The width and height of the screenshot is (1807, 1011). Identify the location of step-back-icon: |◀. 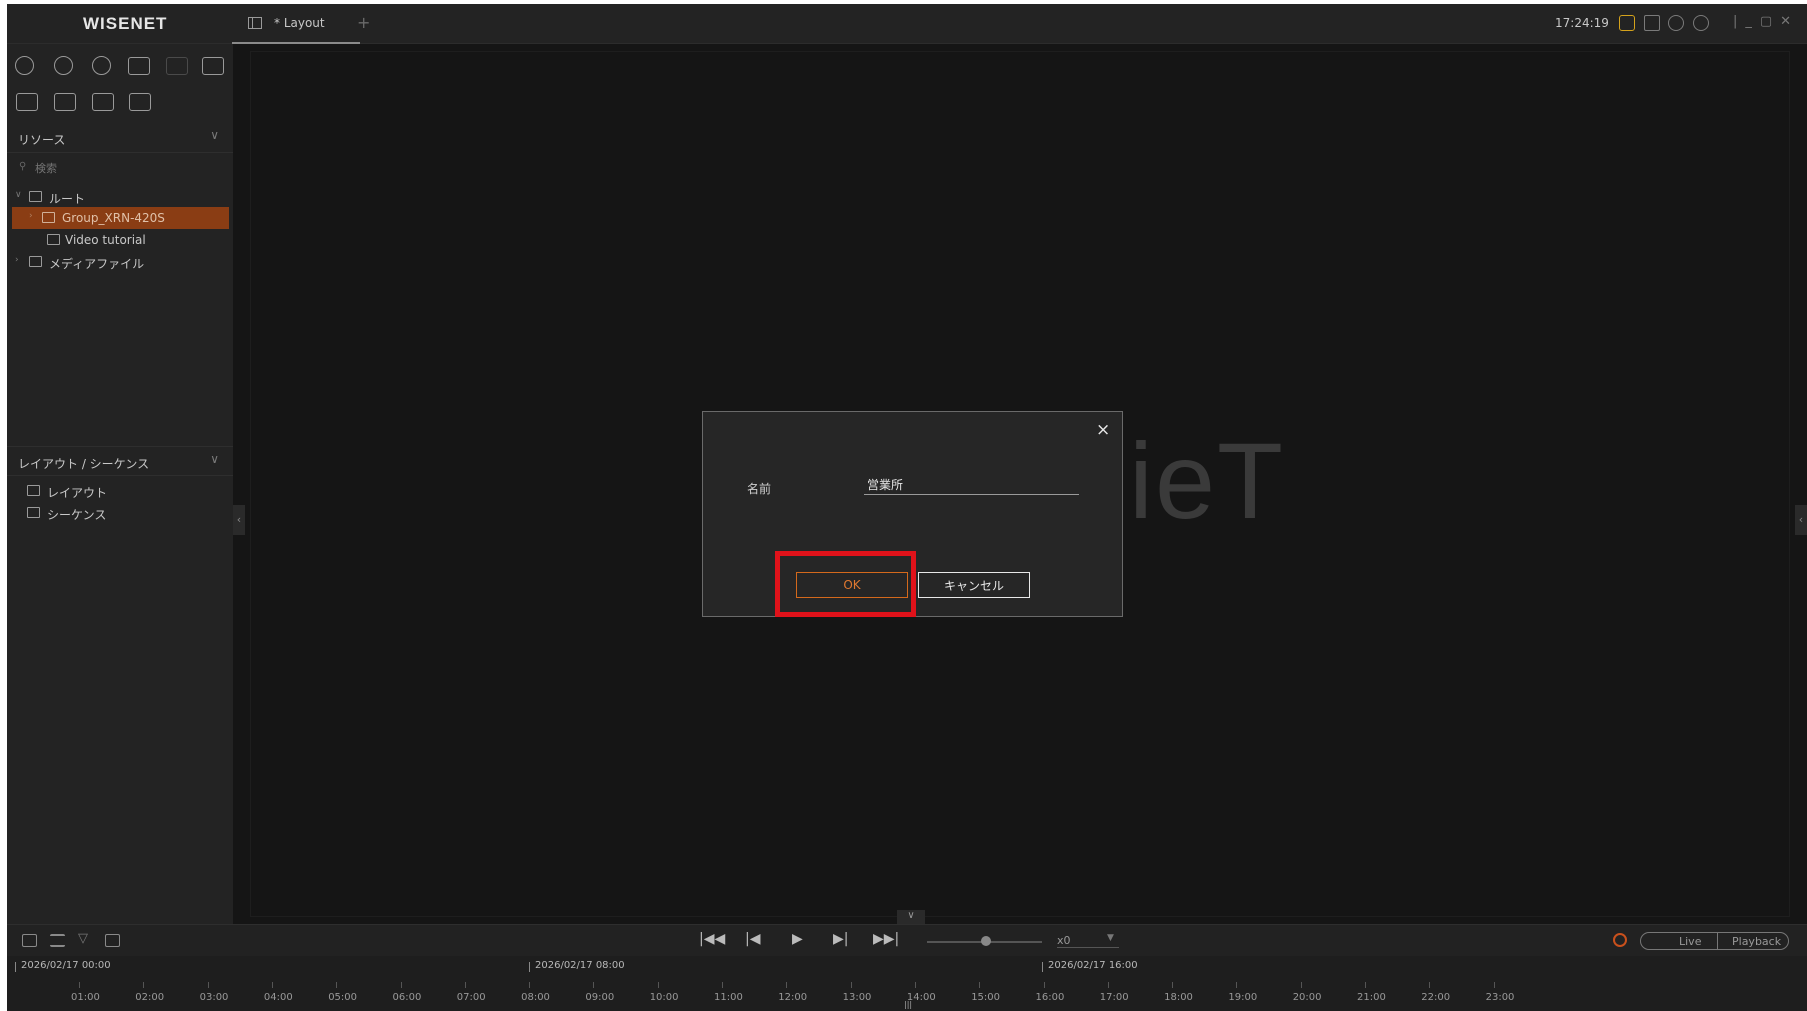
(752, 939).